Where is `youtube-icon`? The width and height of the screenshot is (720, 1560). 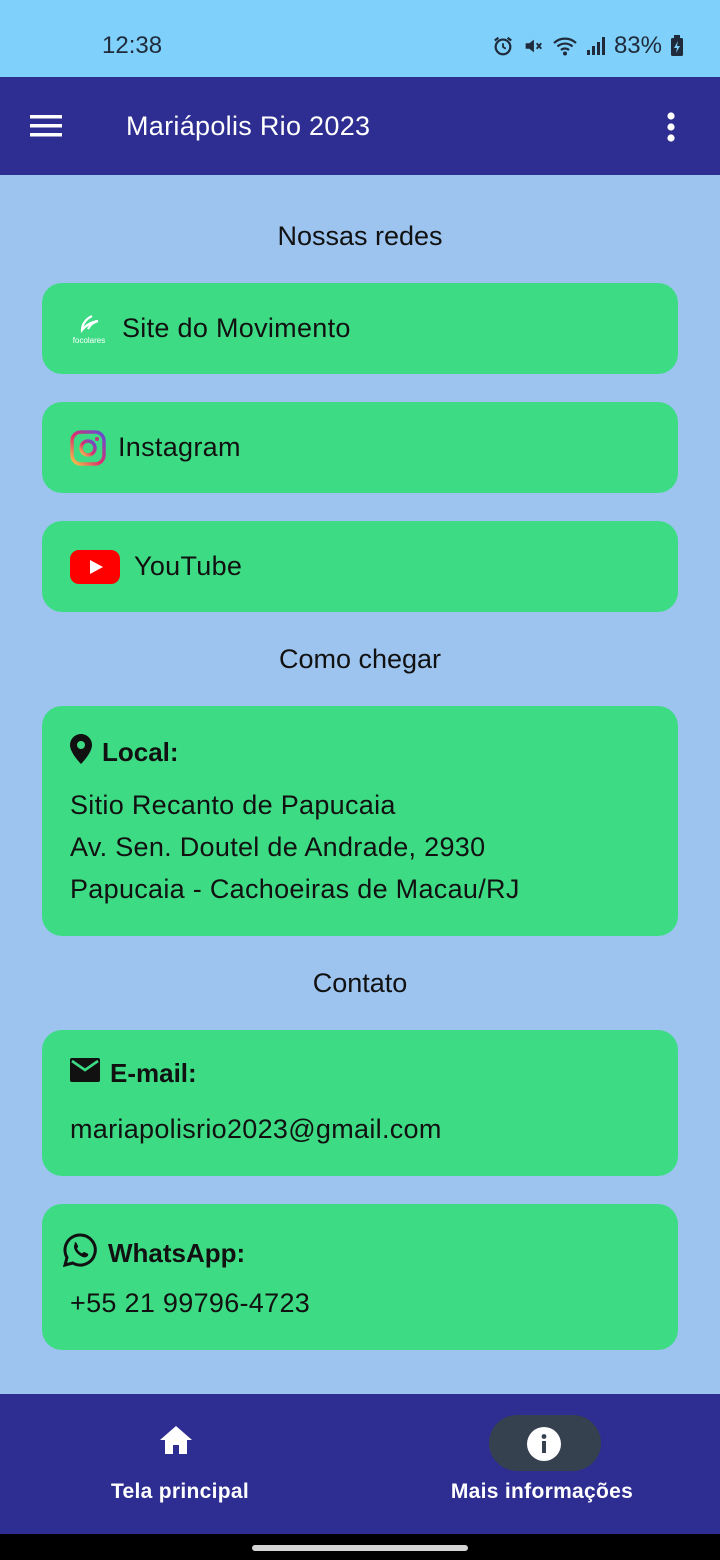
youtube-icon is located at coordinates (95, 566).